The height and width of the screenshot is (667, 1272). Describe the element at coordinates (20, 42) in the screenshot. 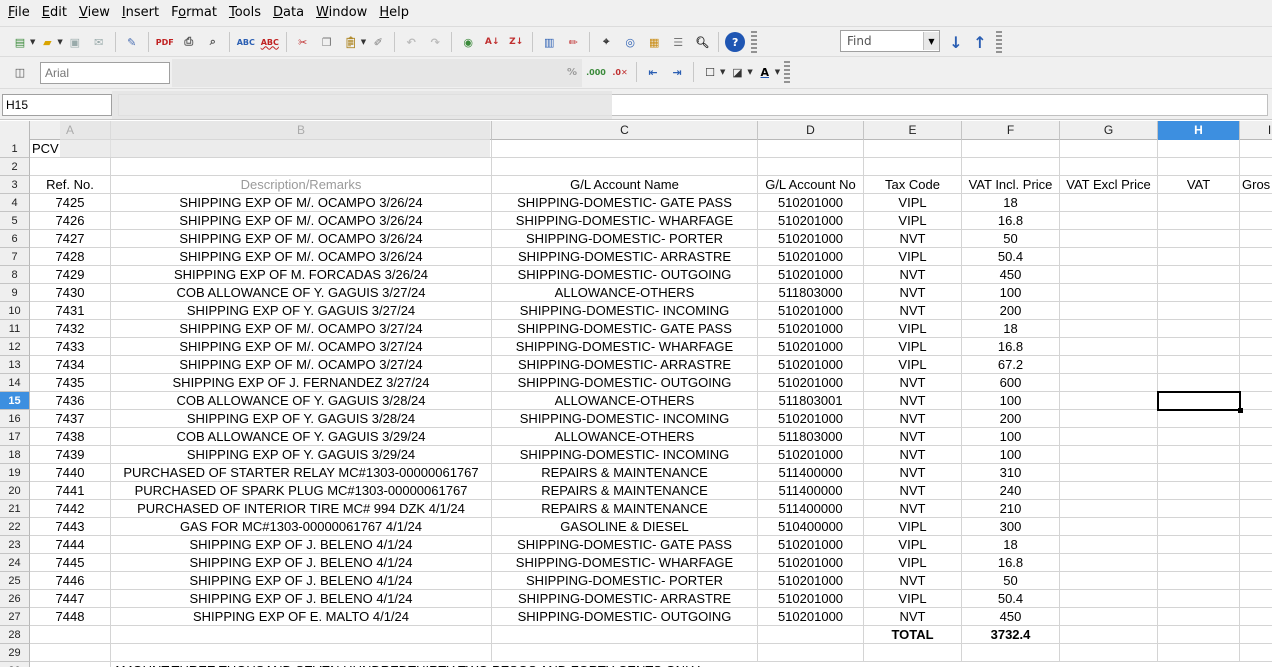

I see `new-document-icon: ▤` at that location.